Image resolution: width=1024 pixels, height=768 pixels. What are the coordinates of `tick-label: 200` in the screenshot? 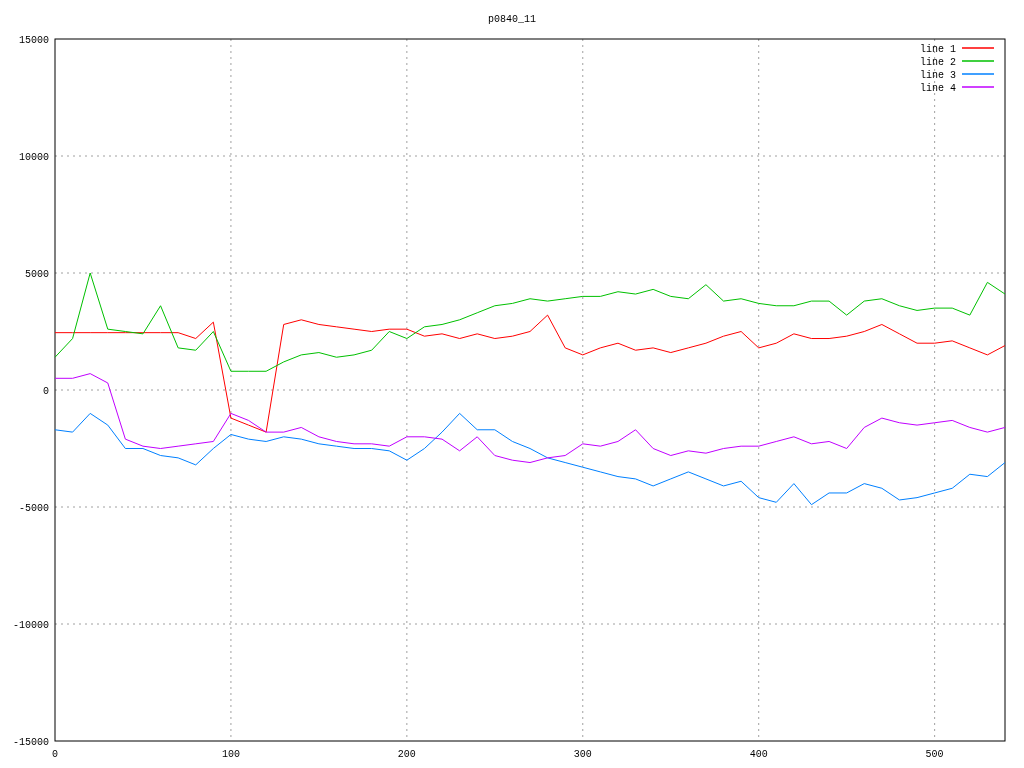 It's located at (406, 754).